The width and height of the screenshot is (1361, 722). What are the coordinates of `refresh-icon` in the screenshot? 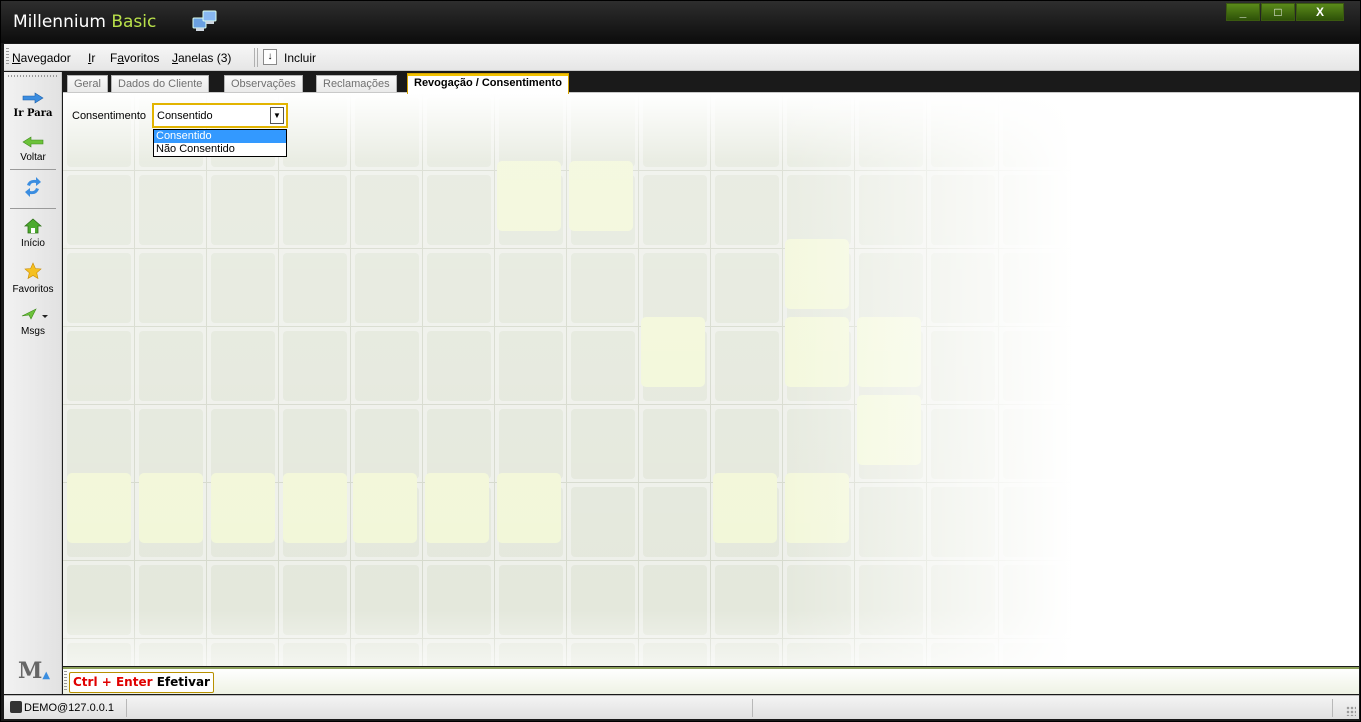 It's located at (33, 187).